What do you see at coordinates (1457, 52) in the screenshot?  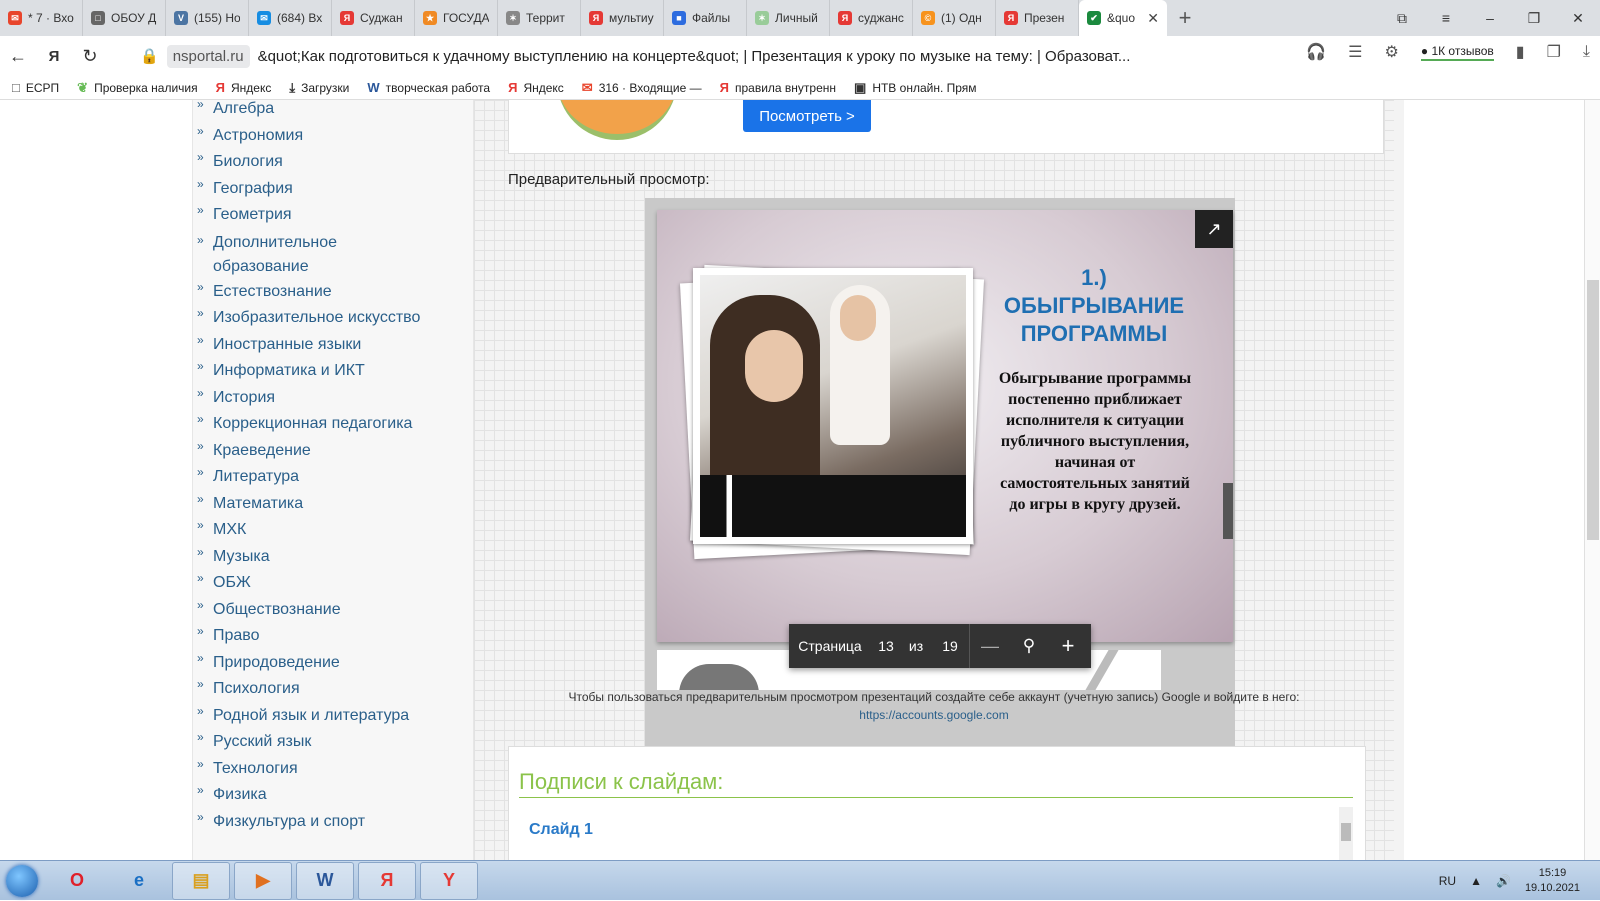 I see `reviews-badge: ● 1К отзывов` at bounding box center [1457, 52].